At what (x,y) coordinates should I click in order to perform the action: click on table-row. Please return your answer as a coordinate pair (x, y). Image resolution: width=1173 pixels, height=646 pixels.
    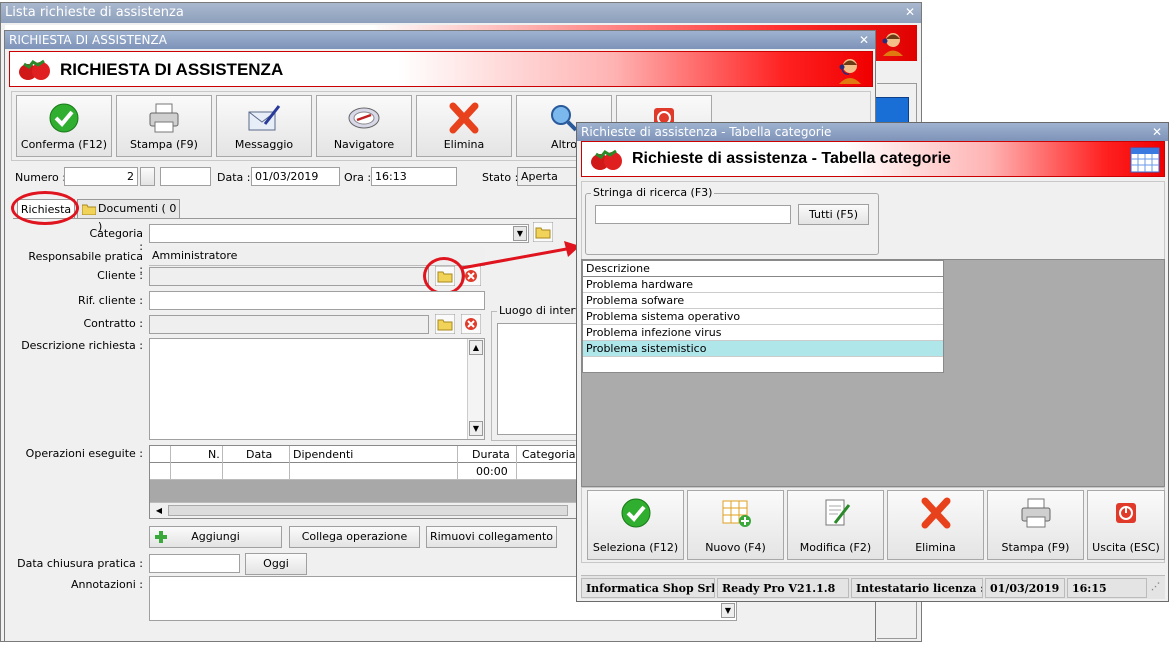
    Looking at the image, I should click on (364, 471).